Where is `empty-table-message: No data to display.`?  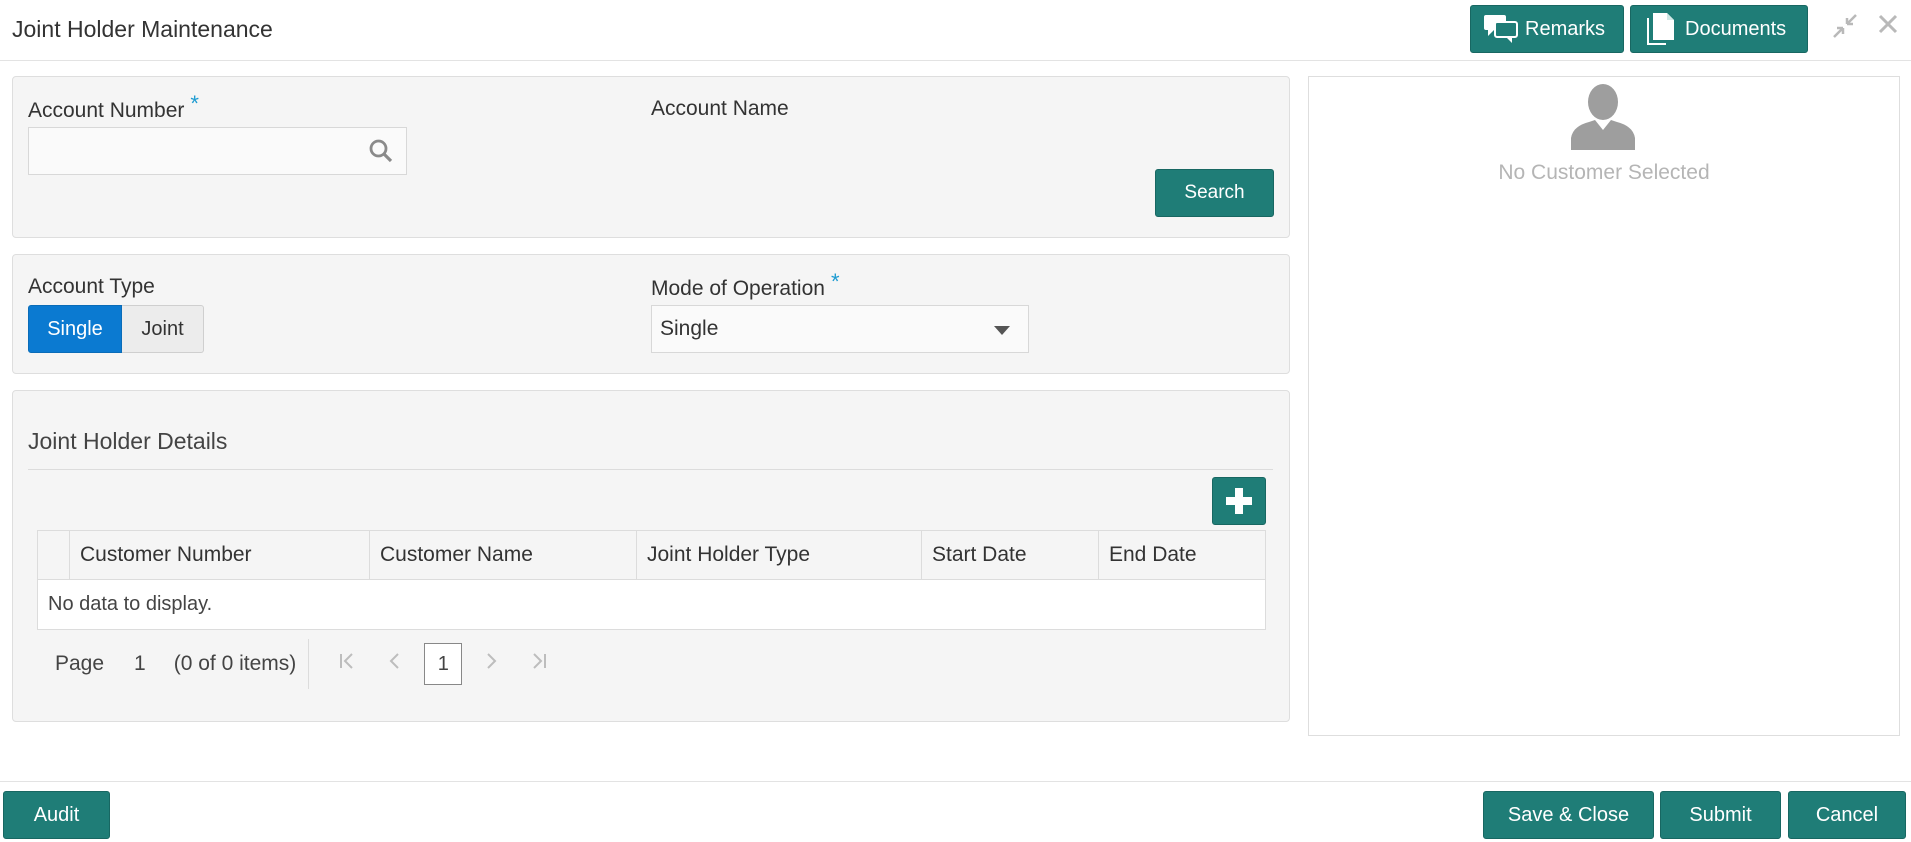 empty-table-message: No data to display. is located at coordinates (651, 604).